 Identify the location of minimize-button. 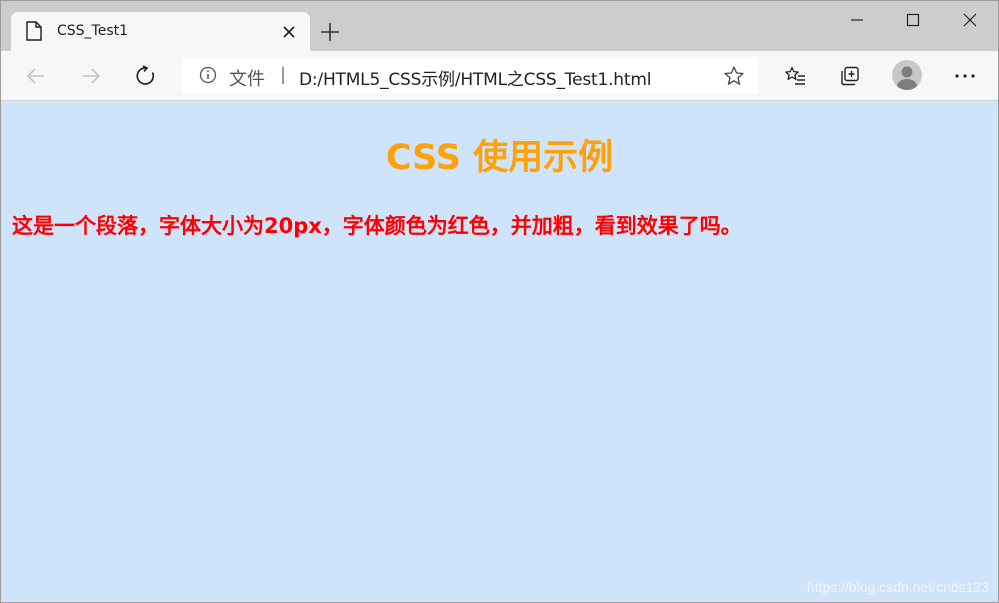
(857, 20).